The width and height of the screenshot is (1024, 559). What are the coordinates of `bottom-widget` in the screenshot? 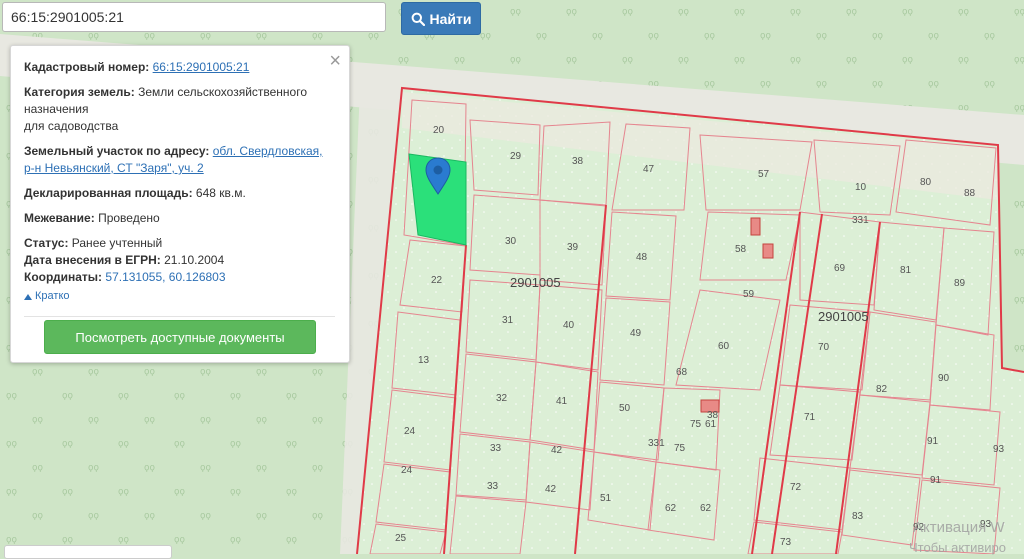 It's located at (88, 552).